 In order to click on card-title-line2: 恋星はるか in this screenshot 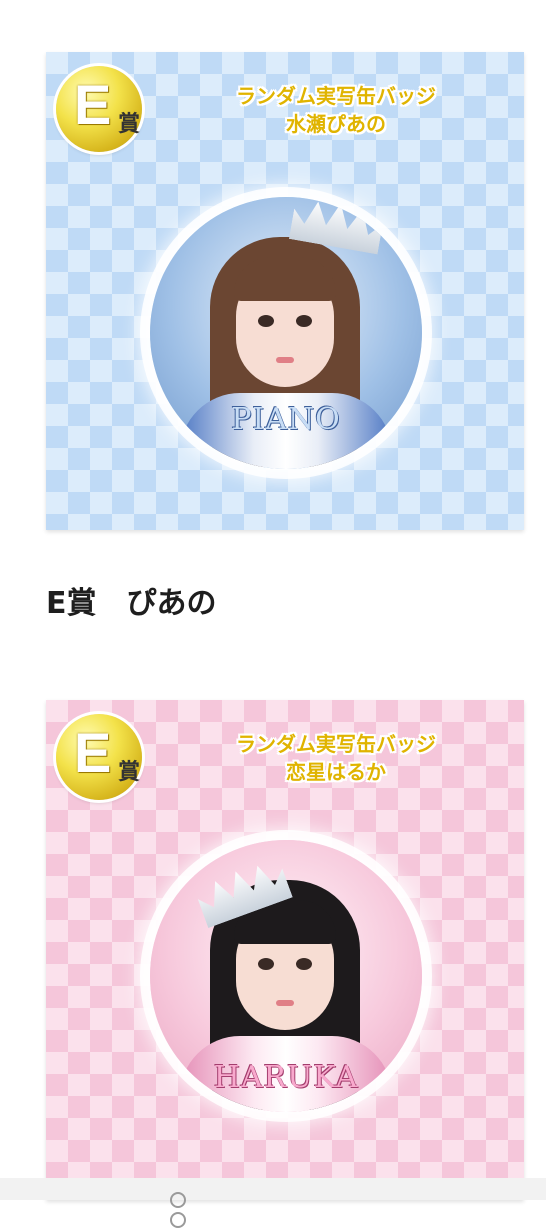, I will do `click(336, 772)`.